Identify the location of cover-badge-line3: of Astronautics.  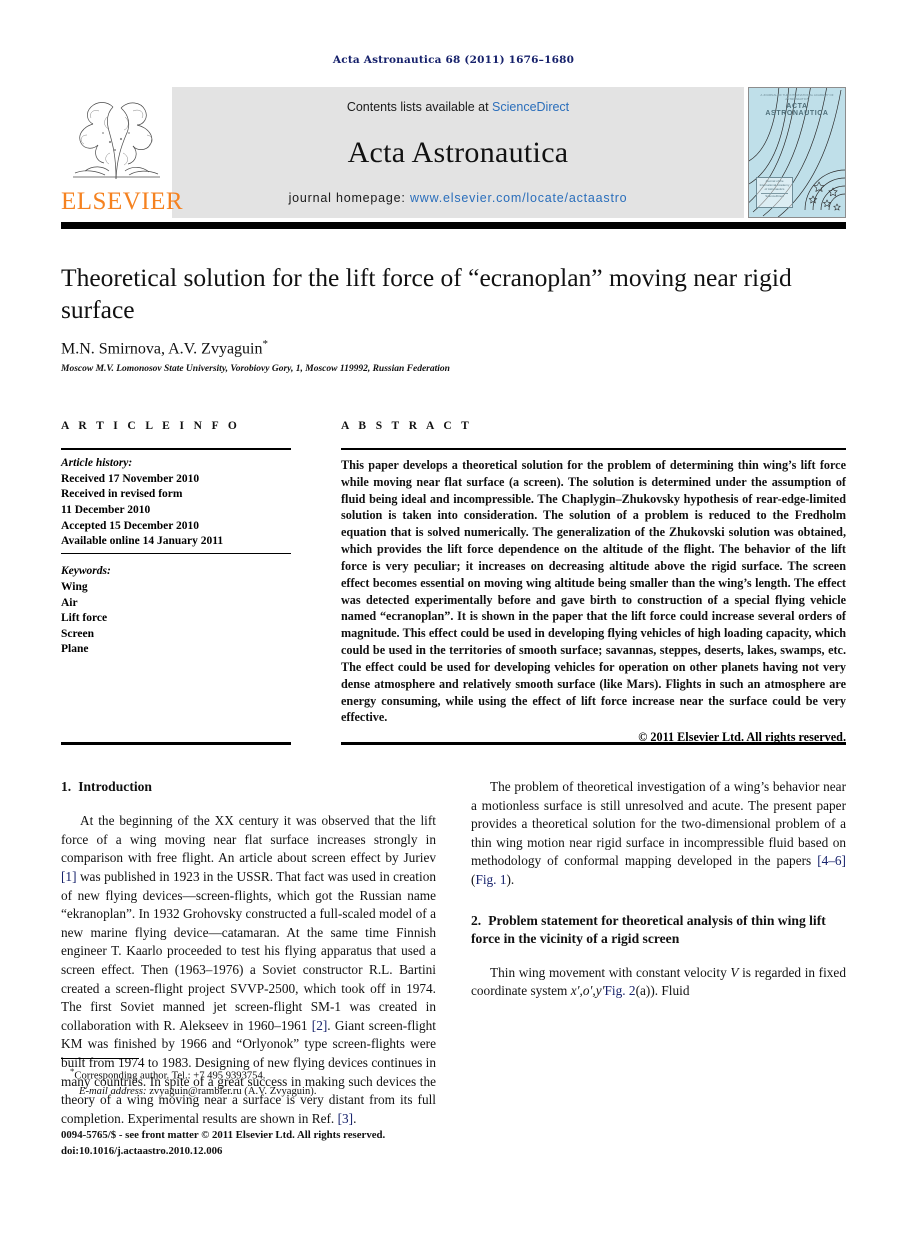
(774, 188).